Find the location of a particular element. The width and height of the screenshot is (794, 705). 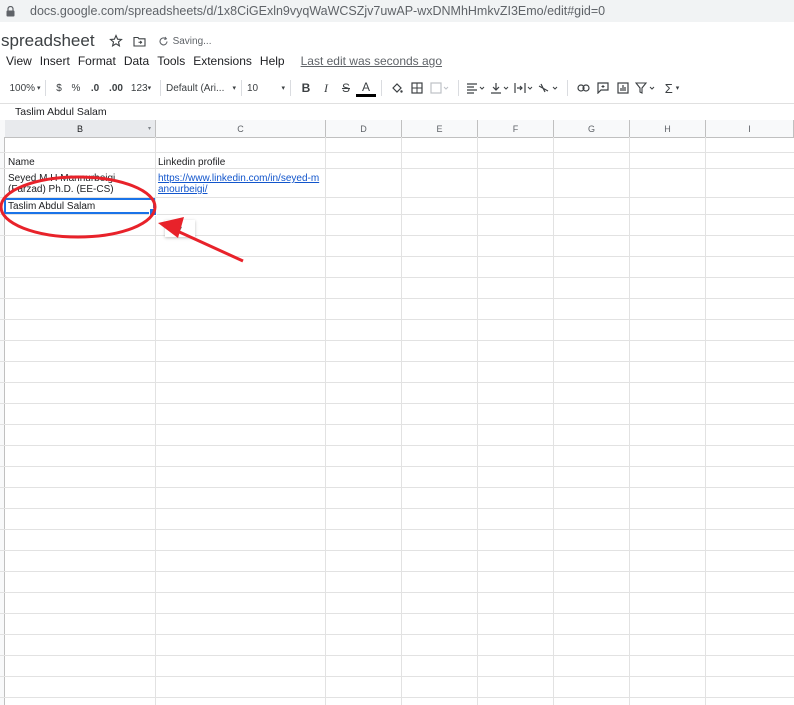

star-icon is located at coordinates (115, 41).